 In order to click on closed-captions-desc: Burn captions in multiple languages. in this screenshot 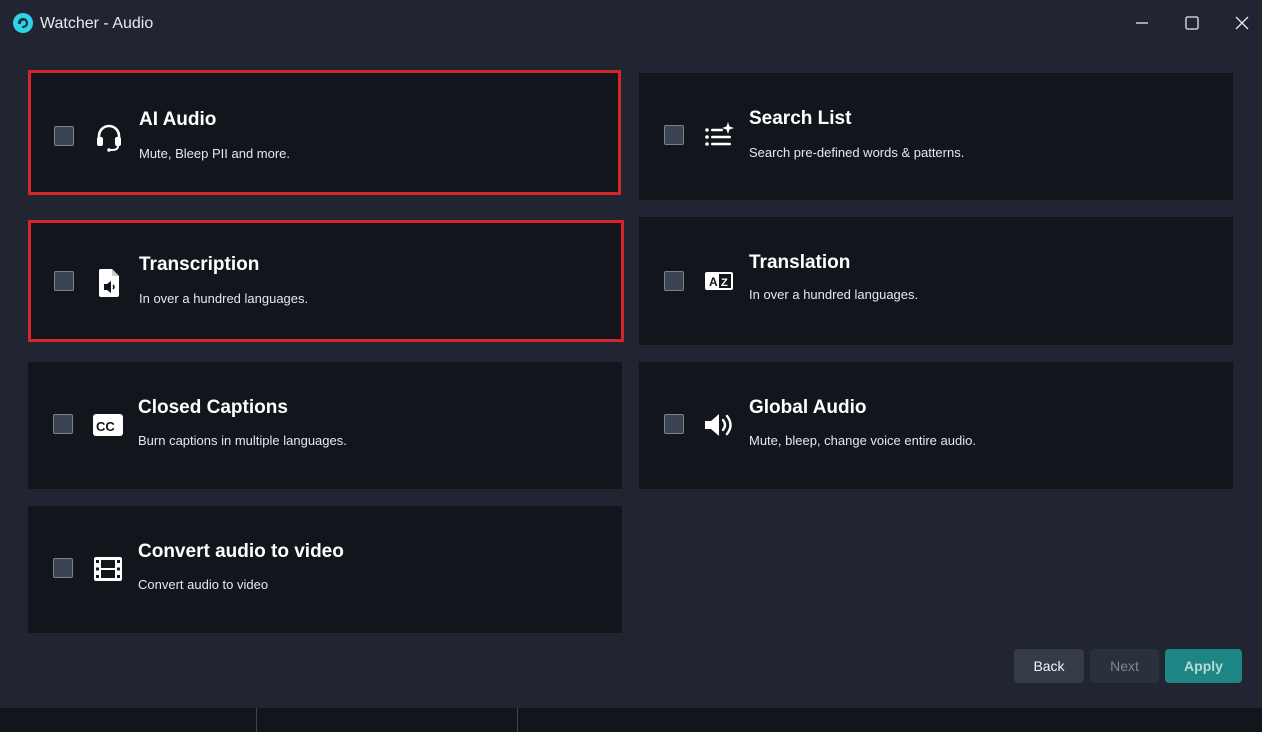, I will do `click(242, 440)`.